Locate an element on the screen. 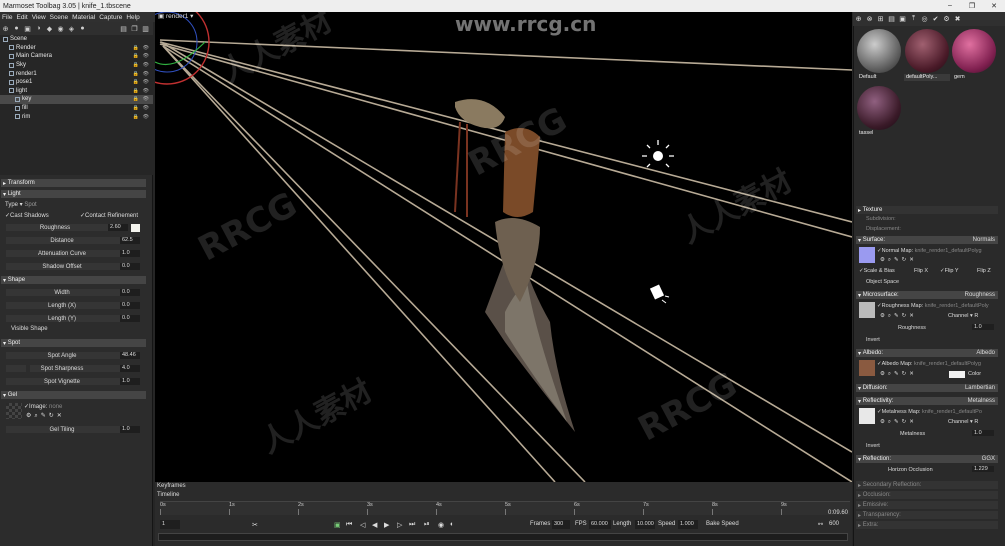  speed-field: 1.000 is located at coordinates (688, 524).